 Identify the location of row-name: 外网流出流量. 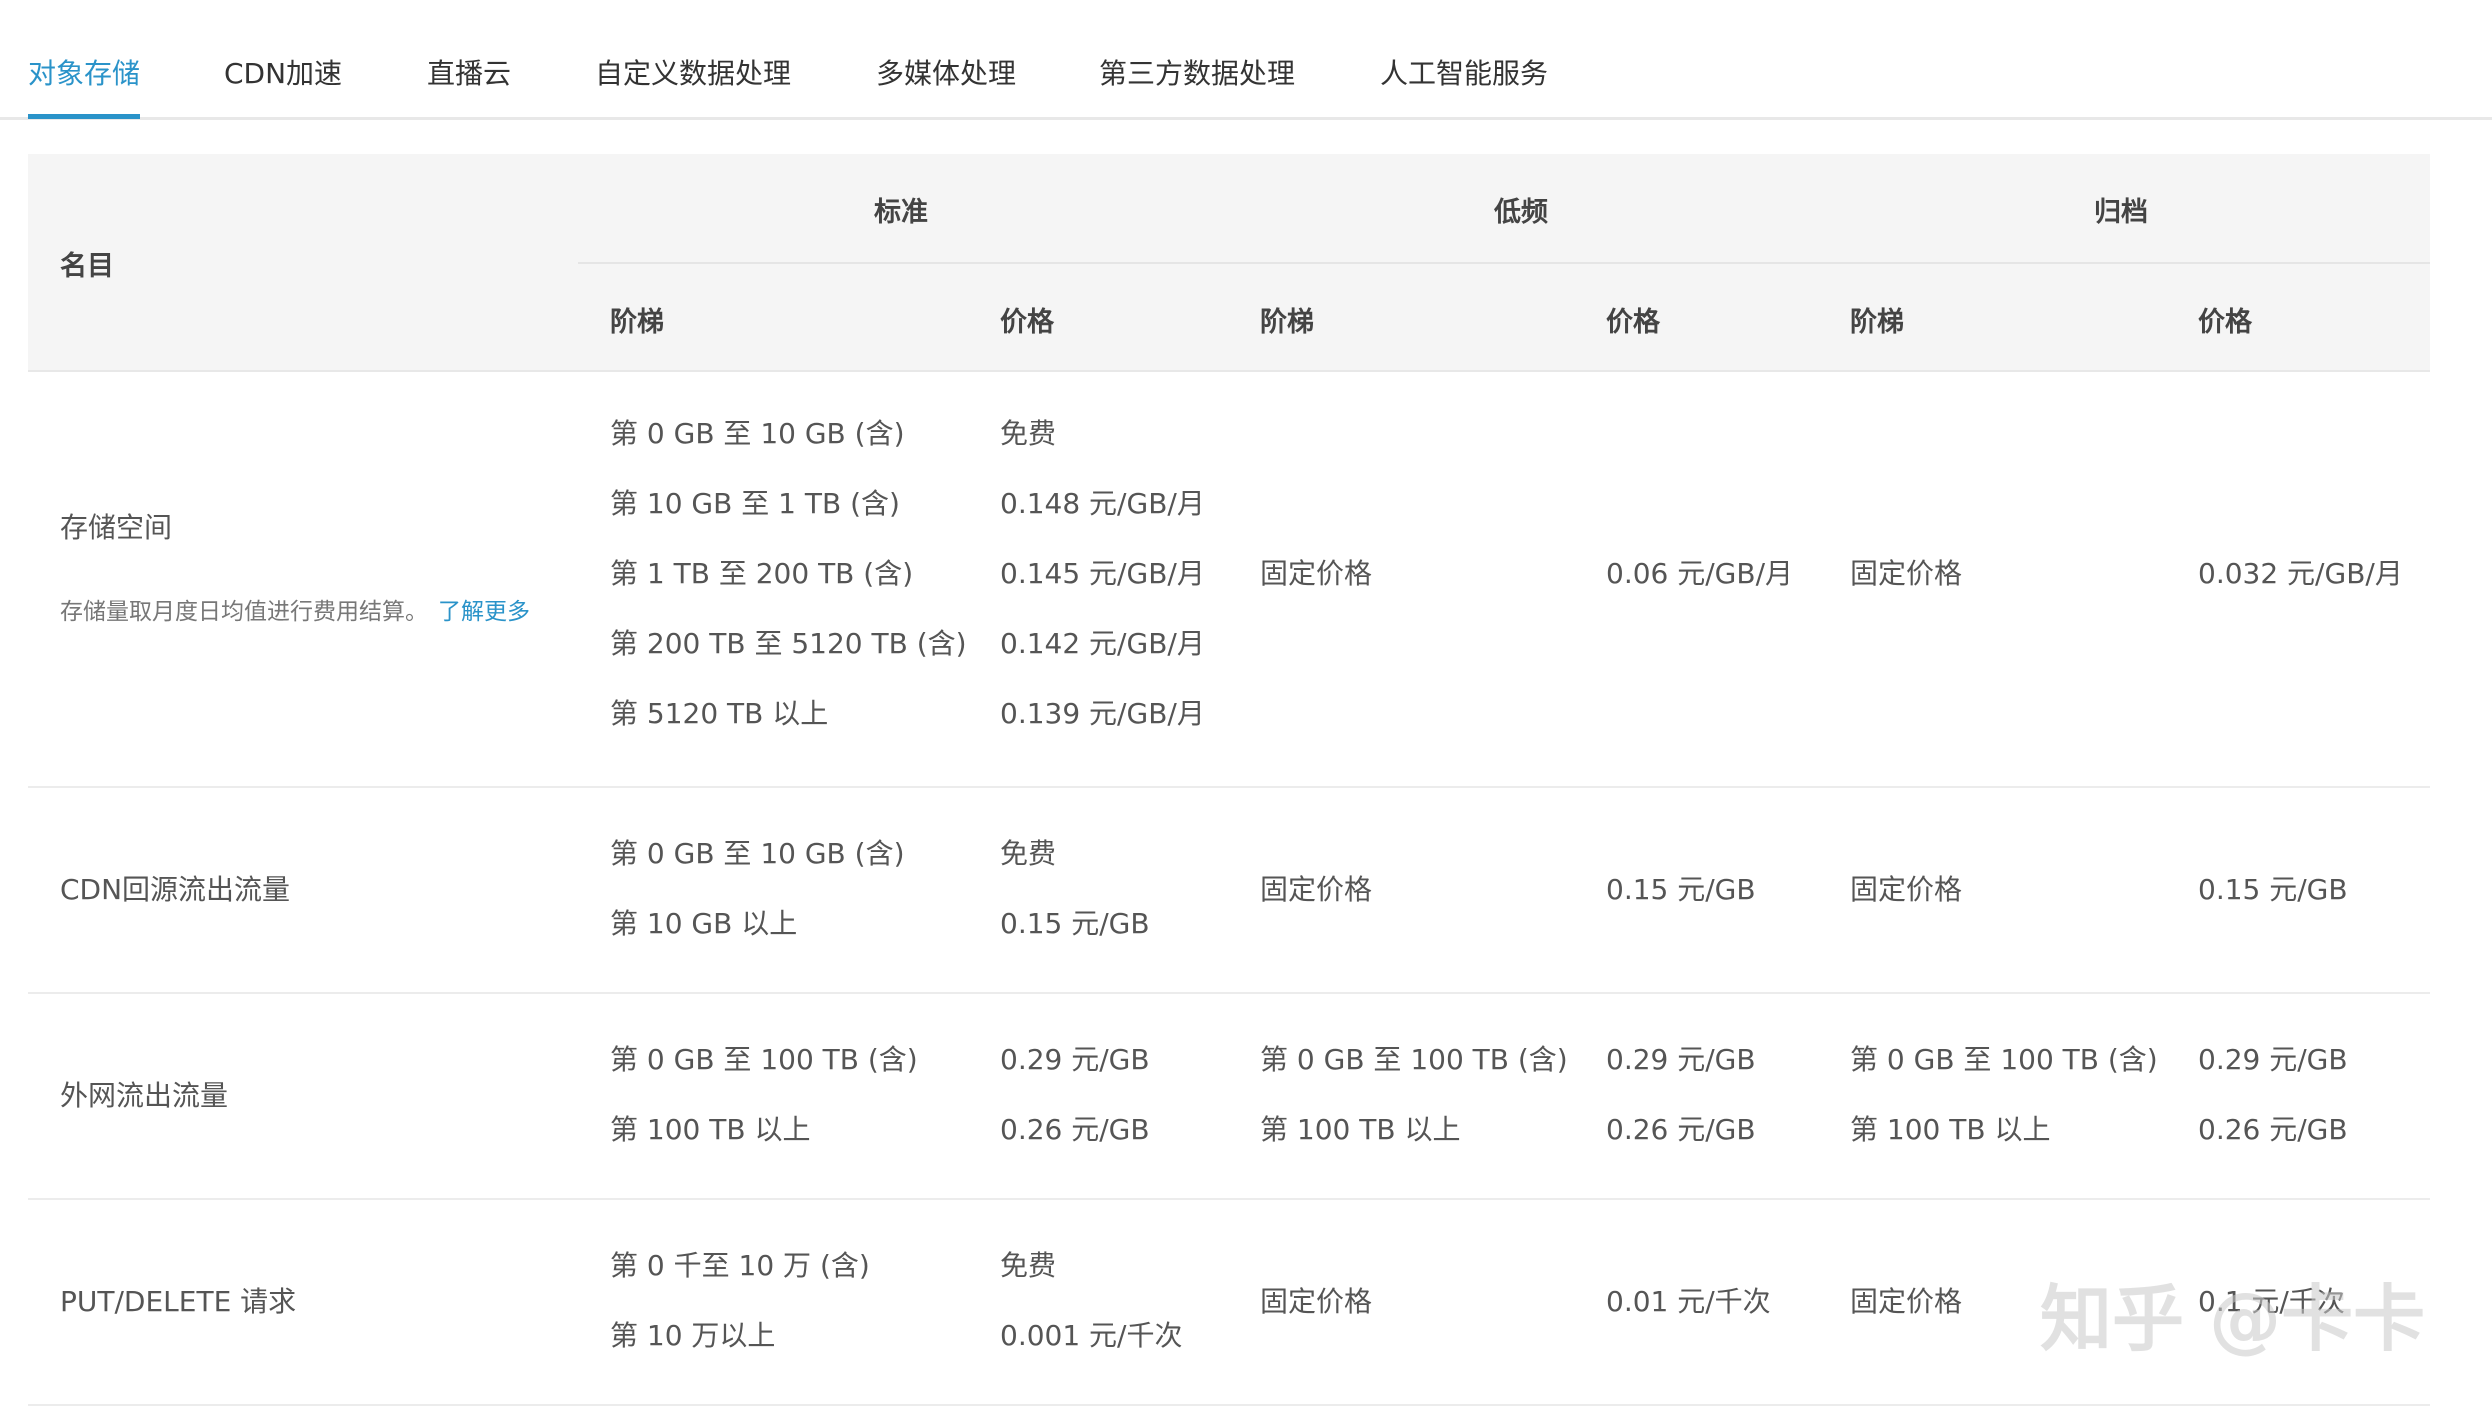
(144, 1095).